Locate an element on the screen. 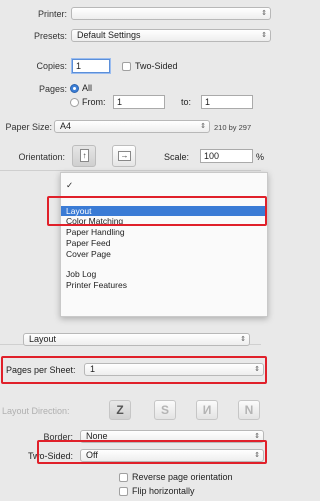  landscape-orientation-icon: → is located at coordinates (124, 156).